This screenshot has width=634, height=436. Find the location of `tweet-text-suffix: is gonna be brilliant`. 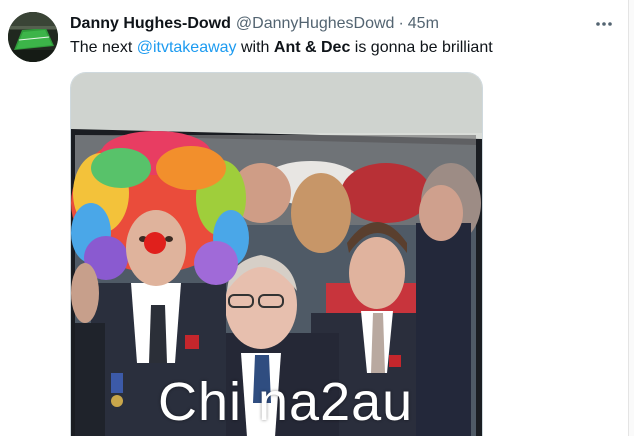

tweet-text-suffix: is gonna be brilliant is located at coordinates (421, 47).